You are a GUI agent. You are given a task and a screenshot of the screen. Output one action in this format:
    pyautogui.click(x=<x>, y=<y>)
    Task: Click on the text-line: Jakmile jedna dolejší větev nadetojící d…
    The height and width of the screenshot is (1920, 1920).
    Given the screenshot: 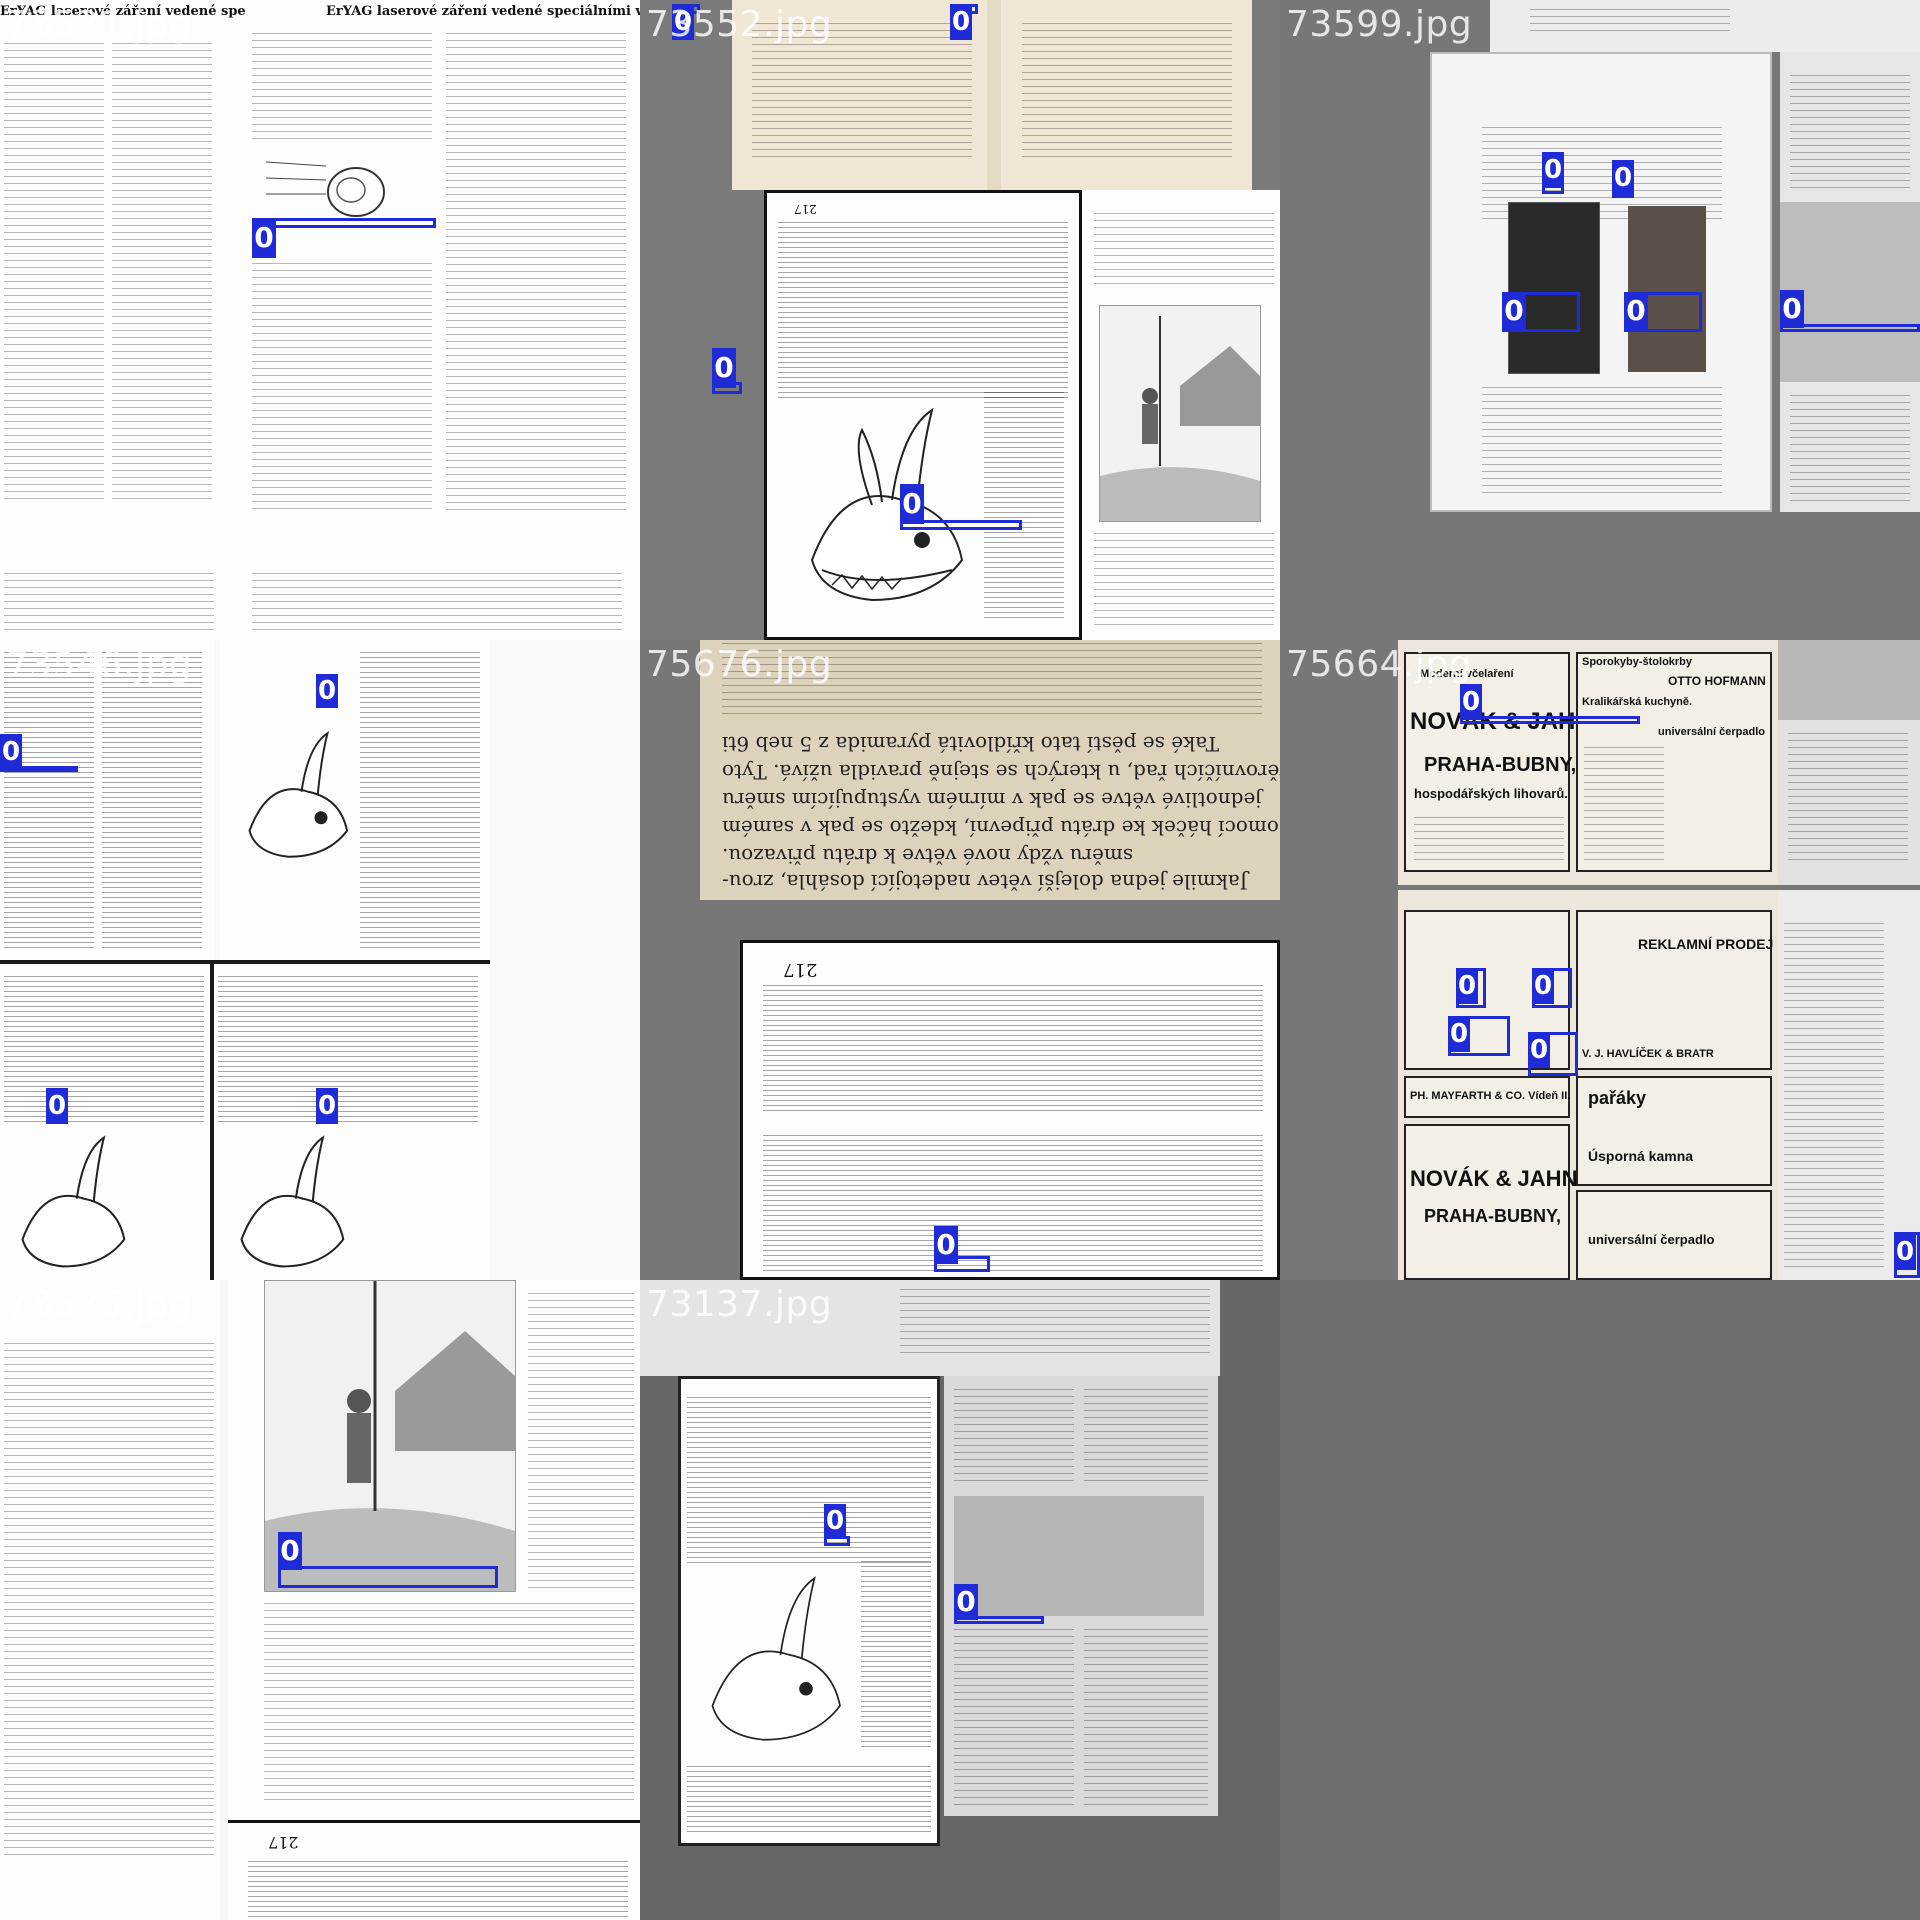 What is the action you would take?
    pyautogui.click(x=985, y=882)
    